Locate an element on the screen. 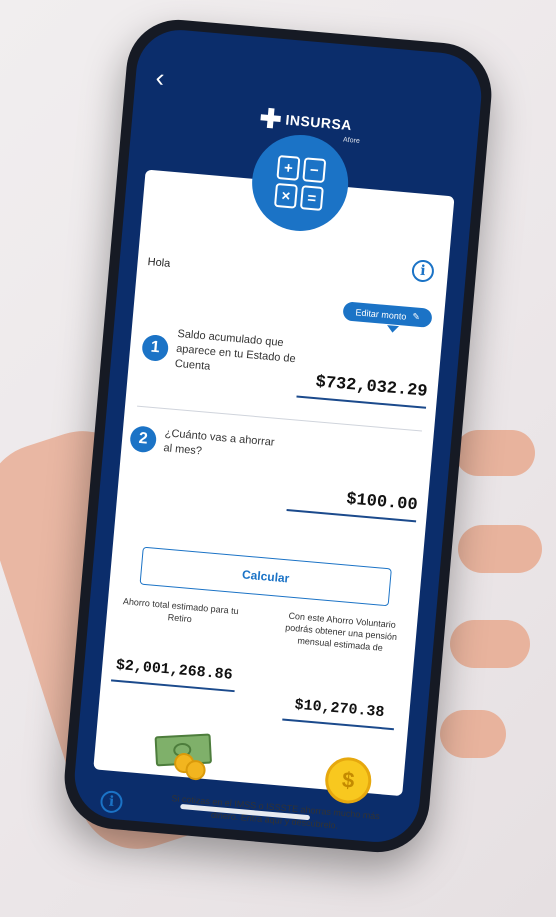  edit-amount-tooltip: Editar monto ✎ is located at coordinates (387, 314).